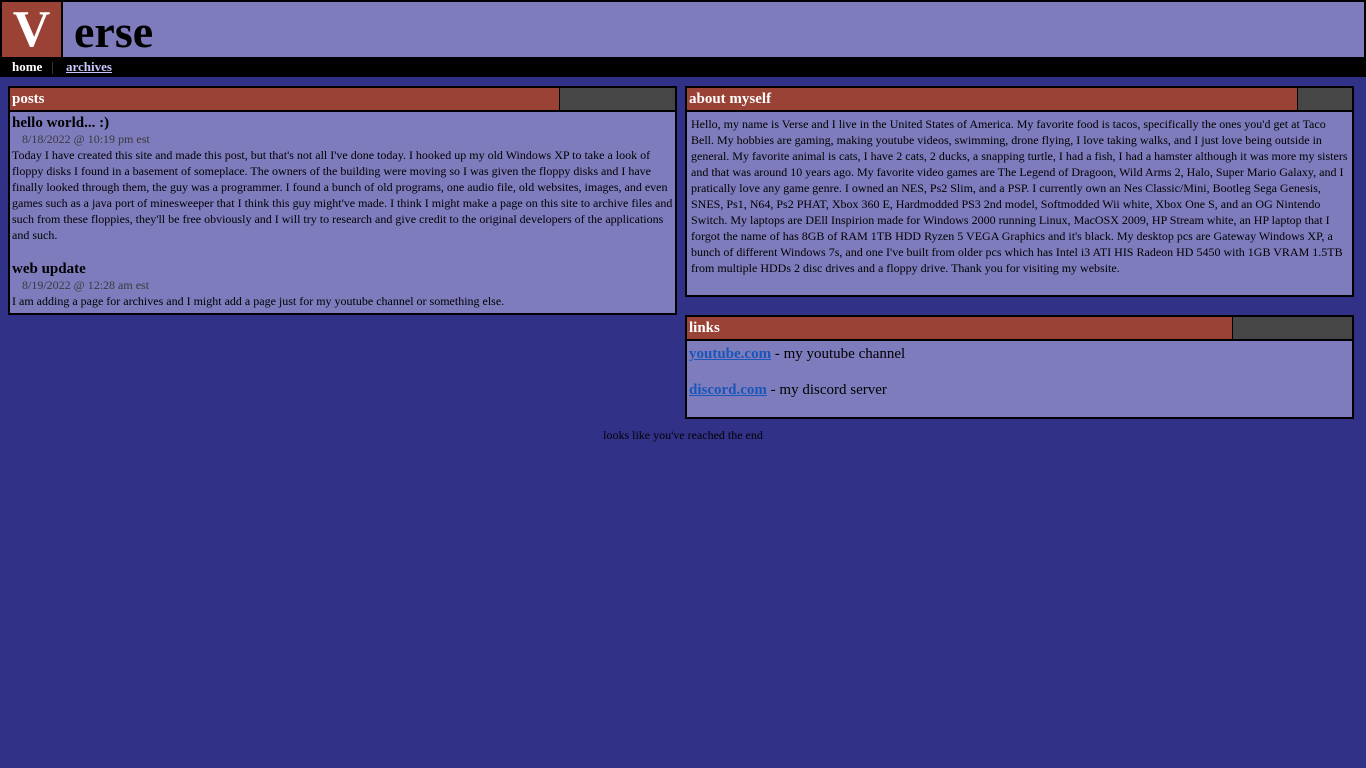 The image size is (1366, 768). Describe the element at coordinates (86, 139) in the screenshot. I see `post-date: 8/18/2022 @ 10:19 pm est` at that location.